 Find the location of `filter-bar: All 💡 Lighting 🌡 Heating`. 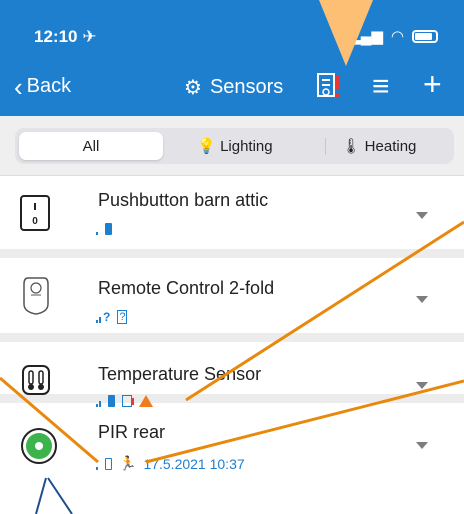

filter-bar: All 💡 Lighting 🌡 Heating is located at coordinates (232, 146).